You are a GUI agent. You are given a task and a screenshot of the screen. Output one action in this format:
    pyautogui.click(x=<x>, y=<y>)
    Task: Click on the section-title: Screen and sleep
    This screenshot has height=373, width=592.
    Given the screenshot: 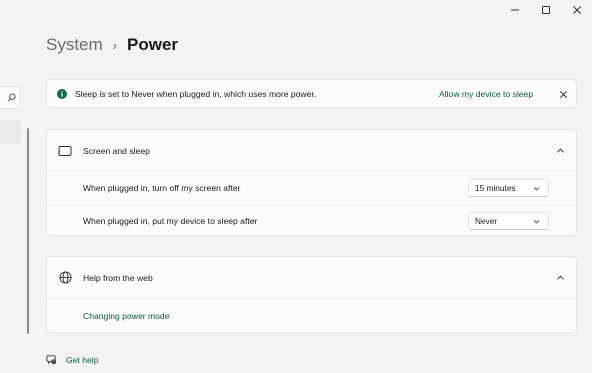 What is the action you would take?
    pyautogui.click(x=116, y=150)
    